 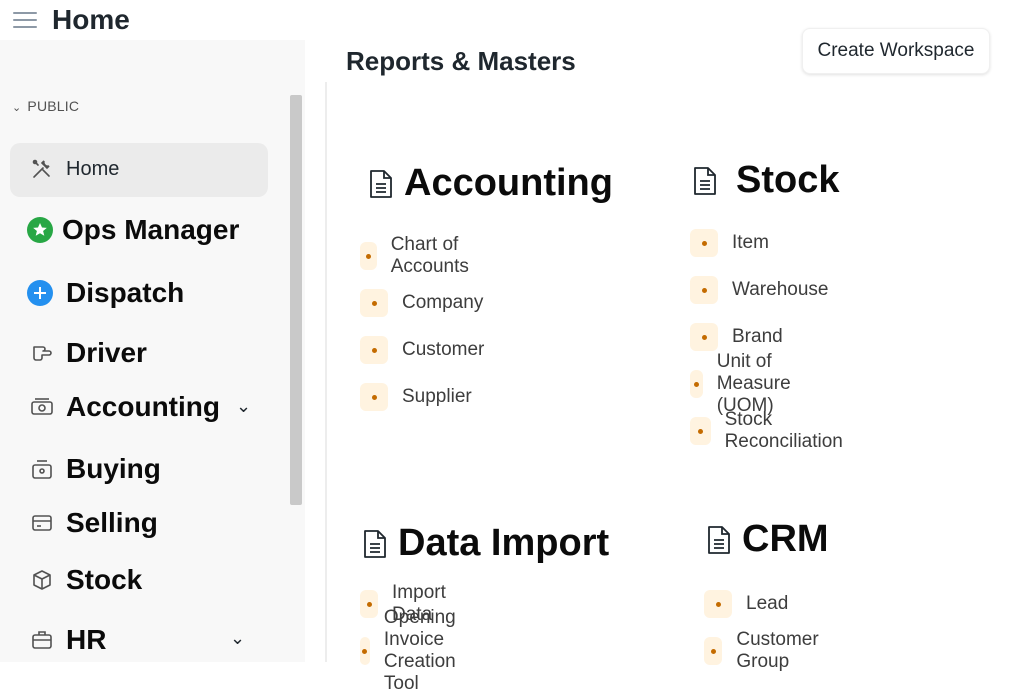 I want to click on card-header: Stock, so click(x=765, y=180).